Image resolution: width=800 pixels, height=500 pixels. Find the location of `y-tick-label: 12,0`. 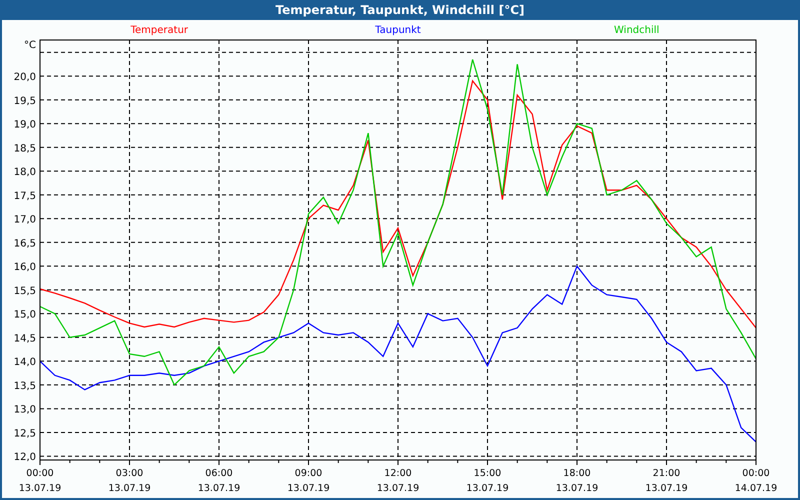

y-tick-label: 12,0 is located at coordinates (25, 458).